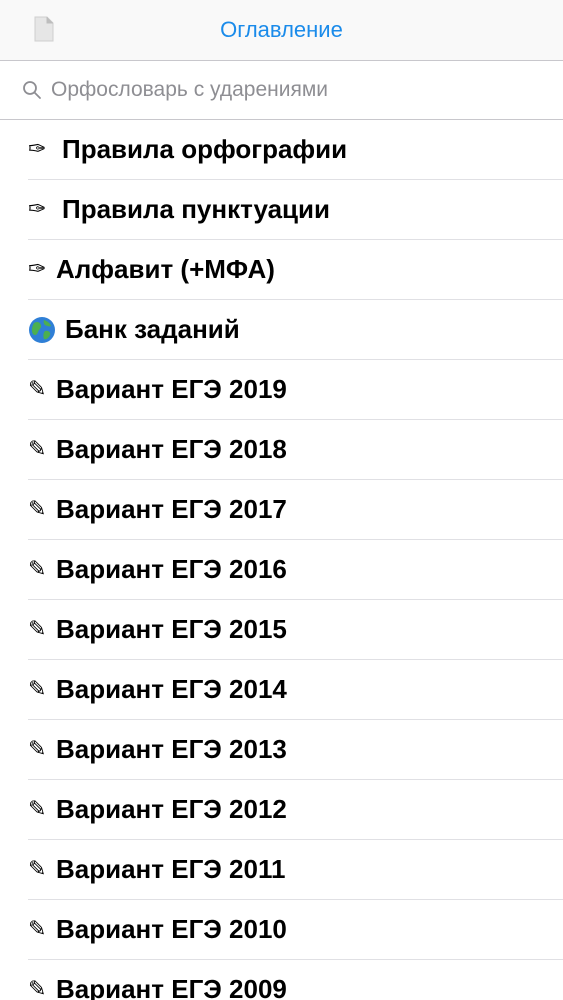  I want to click on toc-item-variant-2019: ✎ Вариант ЕГЭ 2019, so click(295, 390).